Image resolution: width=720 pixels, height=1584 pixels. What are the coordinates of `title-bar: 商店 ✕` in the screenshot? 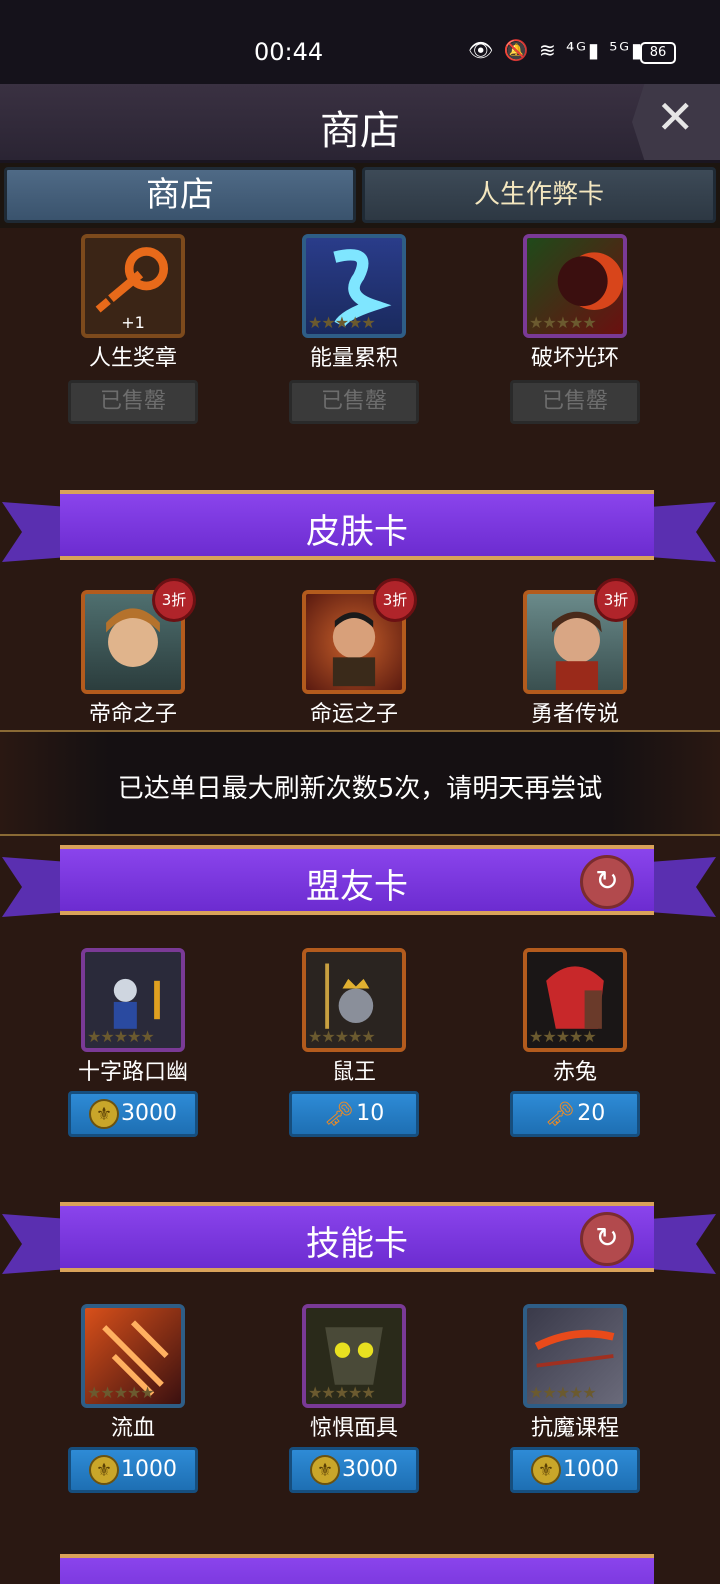 It's located at (360, 123).